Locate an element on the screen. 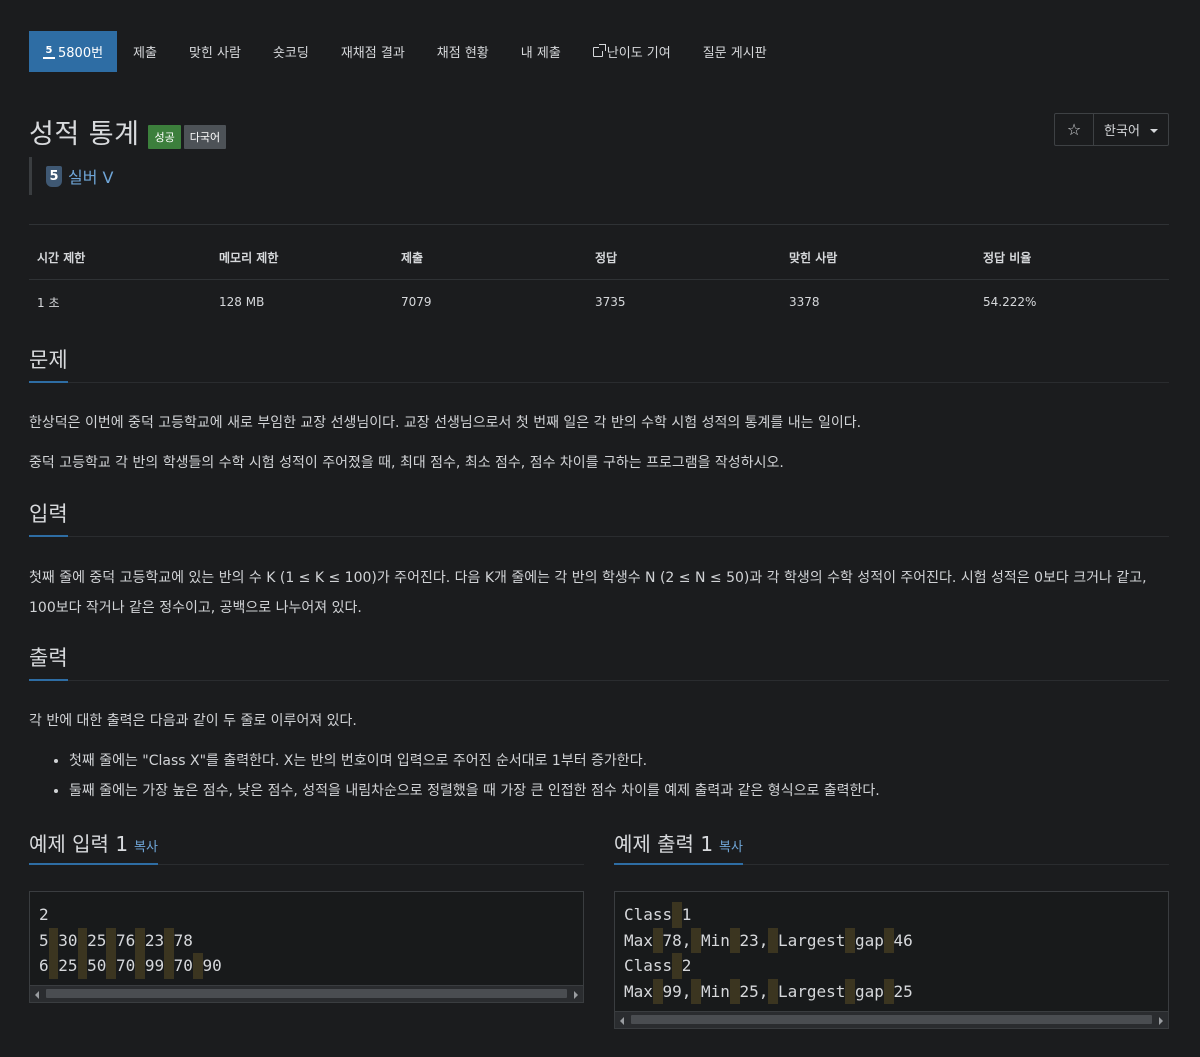  nav-rejudge-results: 재채점 결과 is located at coordinates (373, 51).